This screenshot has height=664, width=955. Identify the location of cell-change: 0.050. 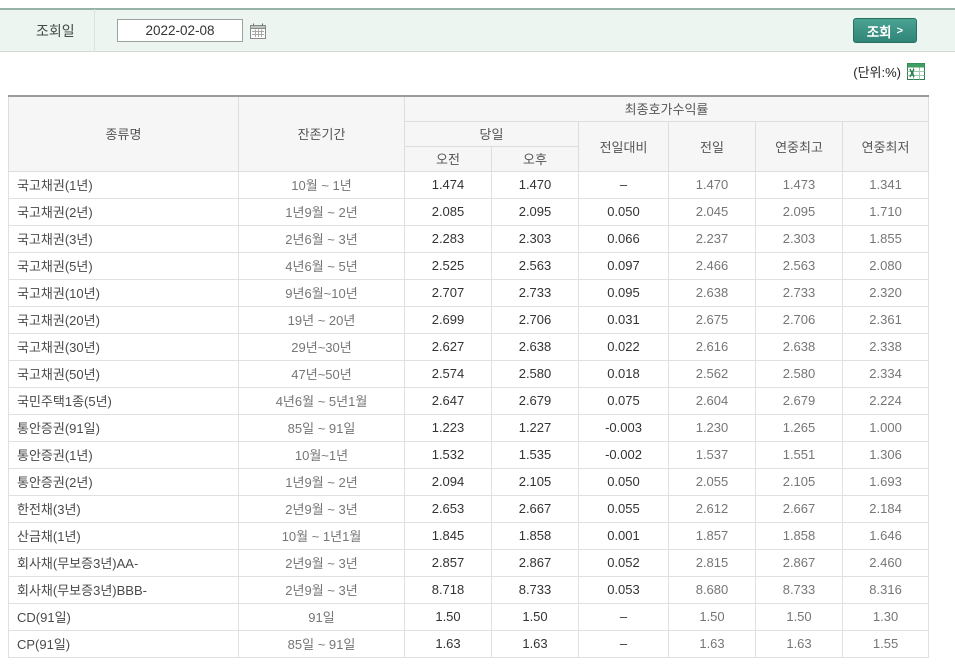
(623, 481).